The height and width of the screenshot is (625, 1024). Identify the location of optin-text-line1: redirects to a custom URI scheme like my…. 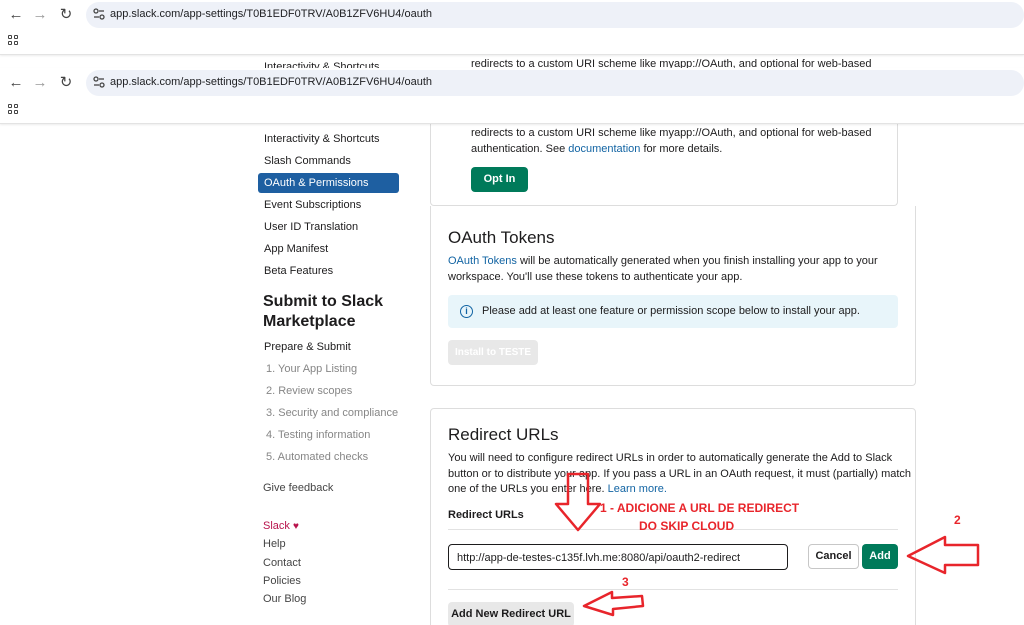
(671, 133).